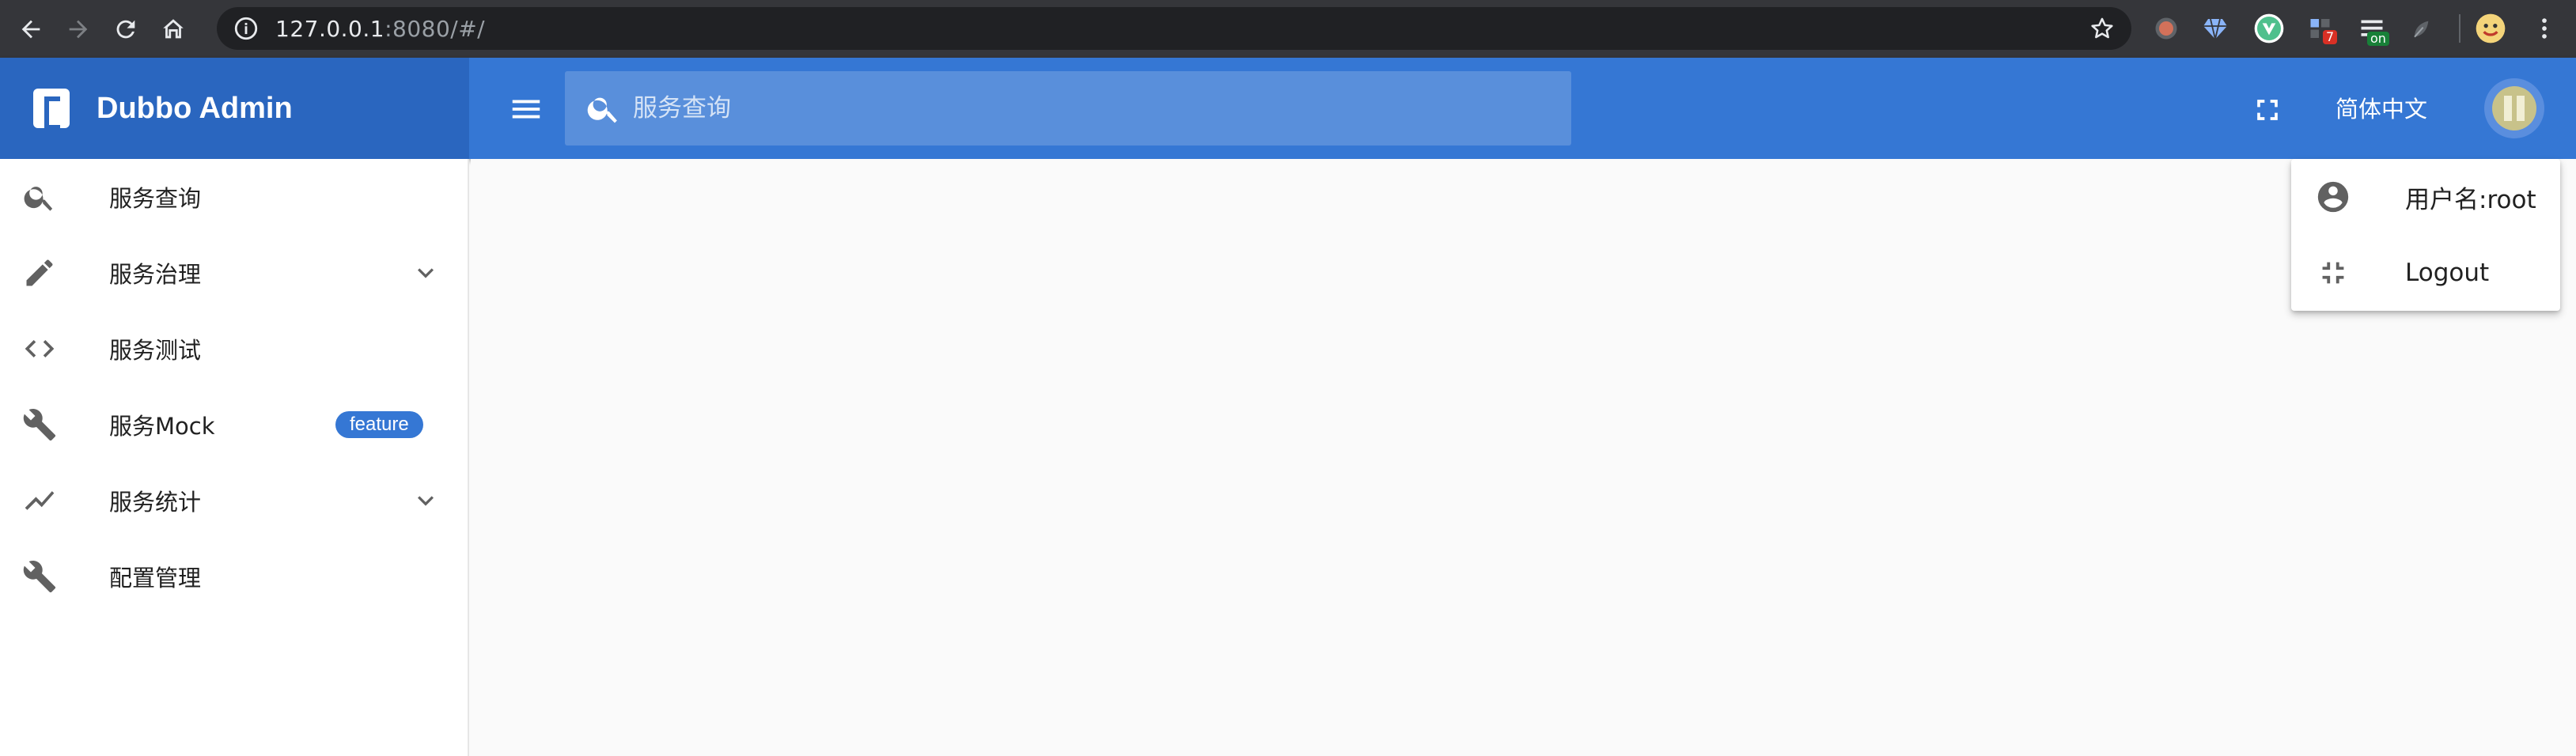 Image resolution: width=2576 pixels, height=756 pixels. Describe the element at coordinates (2459, 29) in the screenshot. I see `toolbar-divider` at that location.